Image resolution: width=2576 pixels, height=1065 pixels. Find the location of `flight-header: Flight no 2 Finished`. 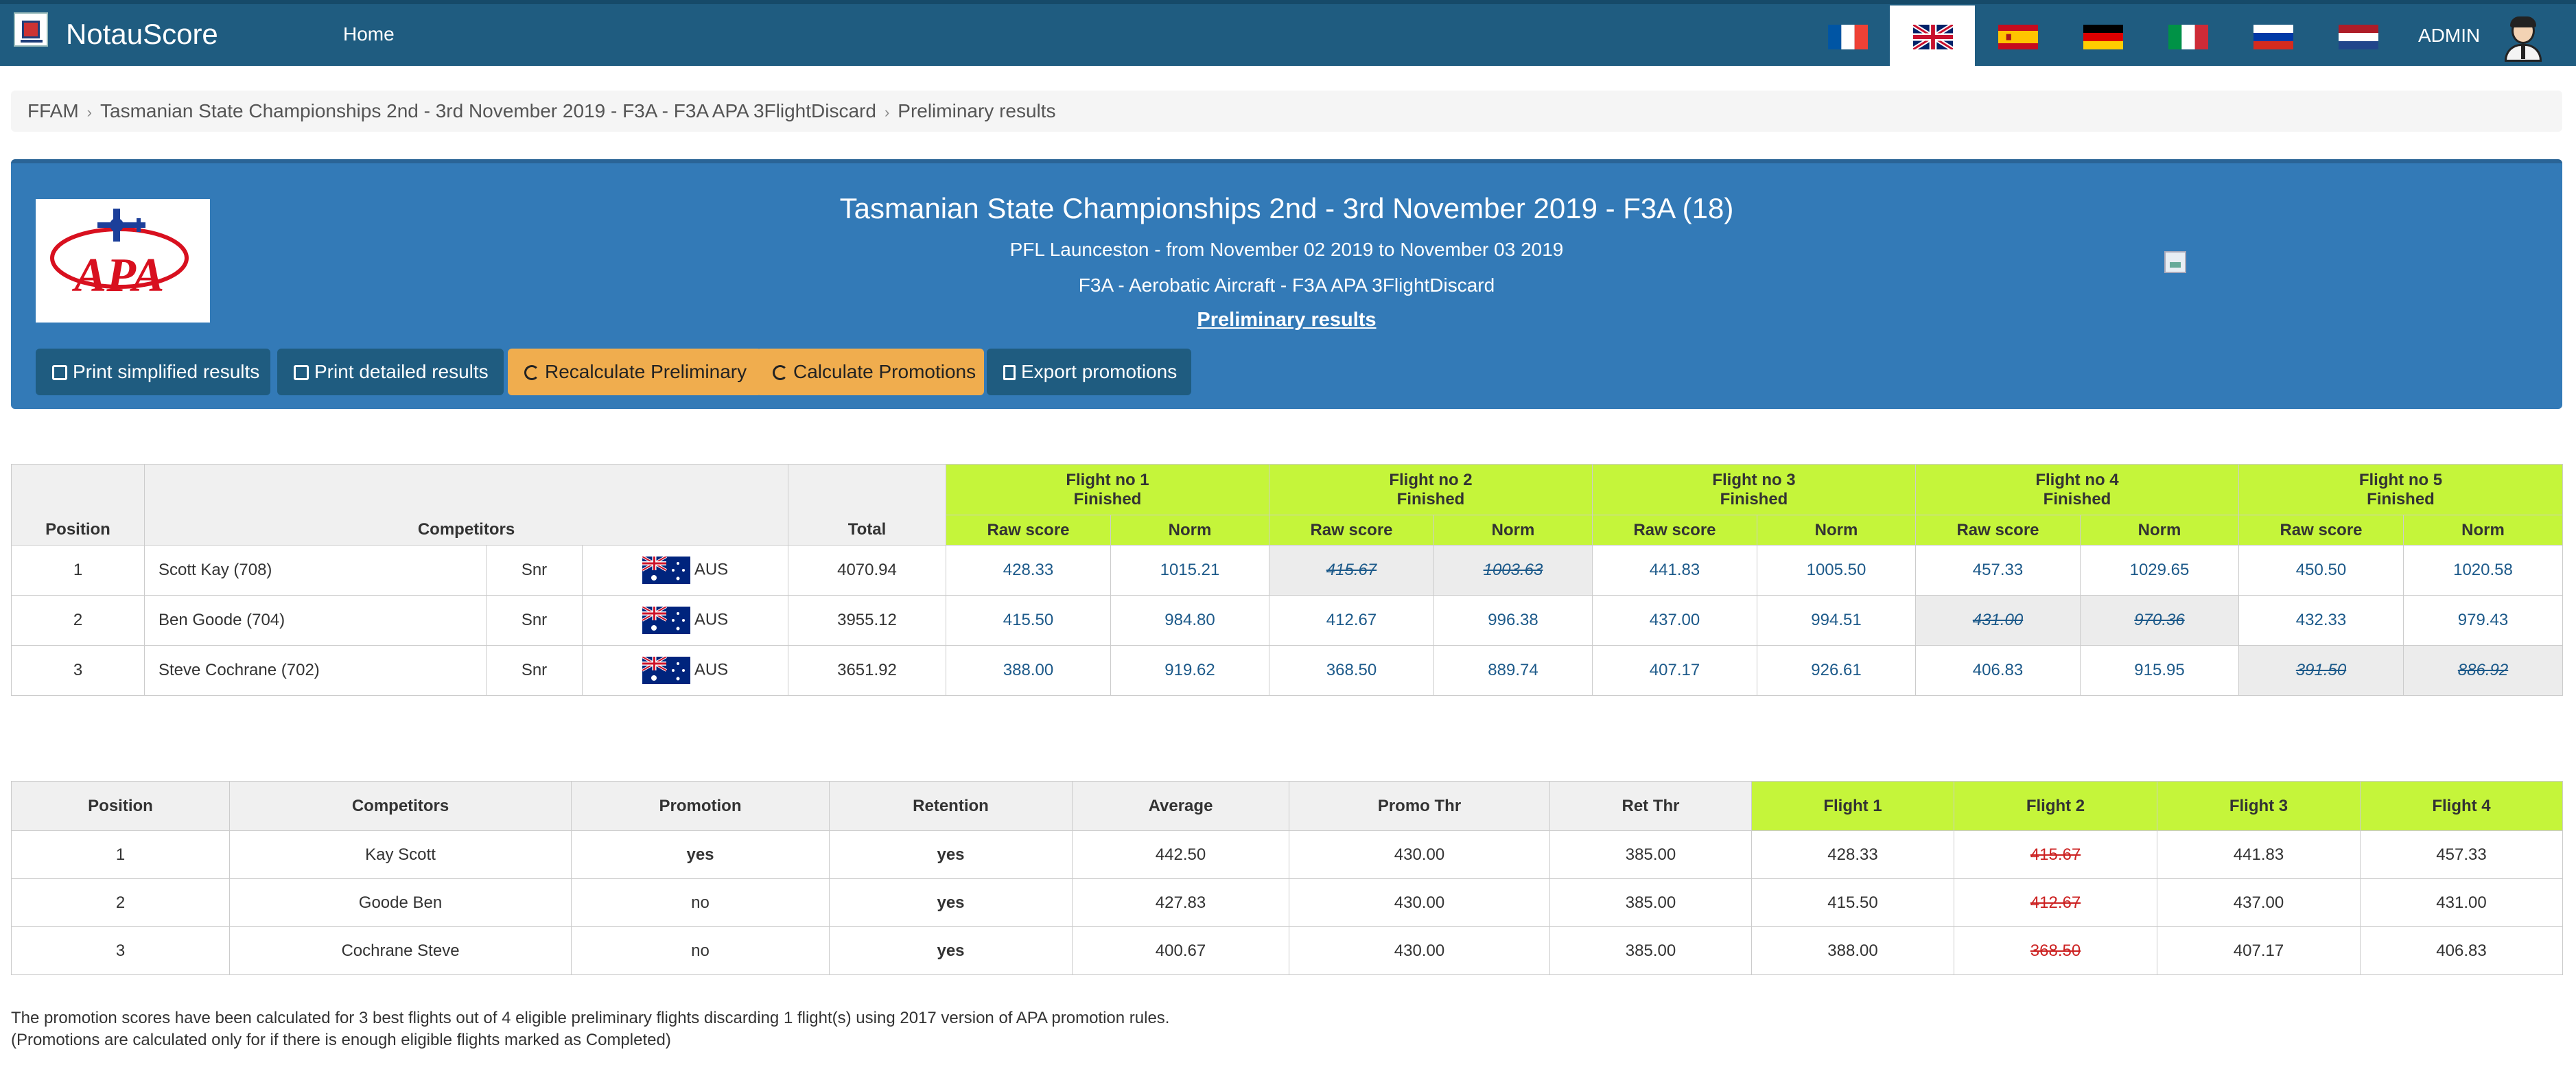

flight-header: Flight no 2 Finished is located at coordinates (1431, 489).